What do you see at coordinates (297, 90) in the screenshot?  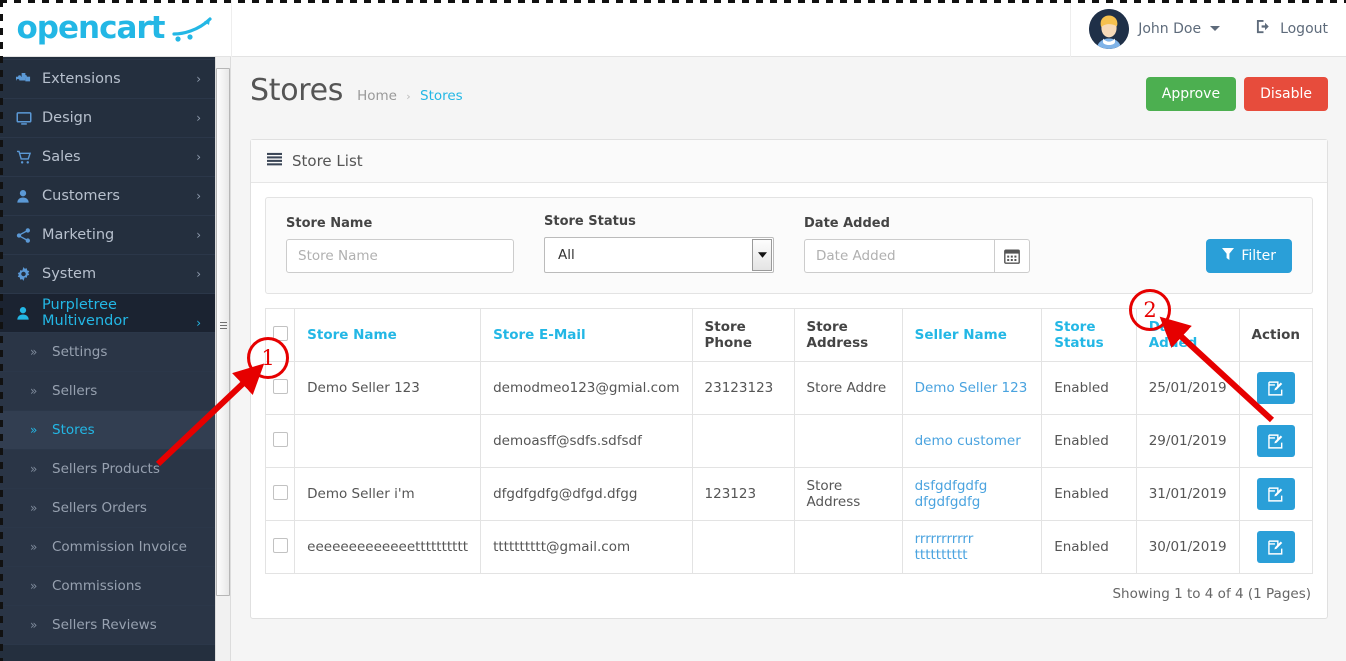 I see `page-title: Stores` at bounding box center [297, 90].